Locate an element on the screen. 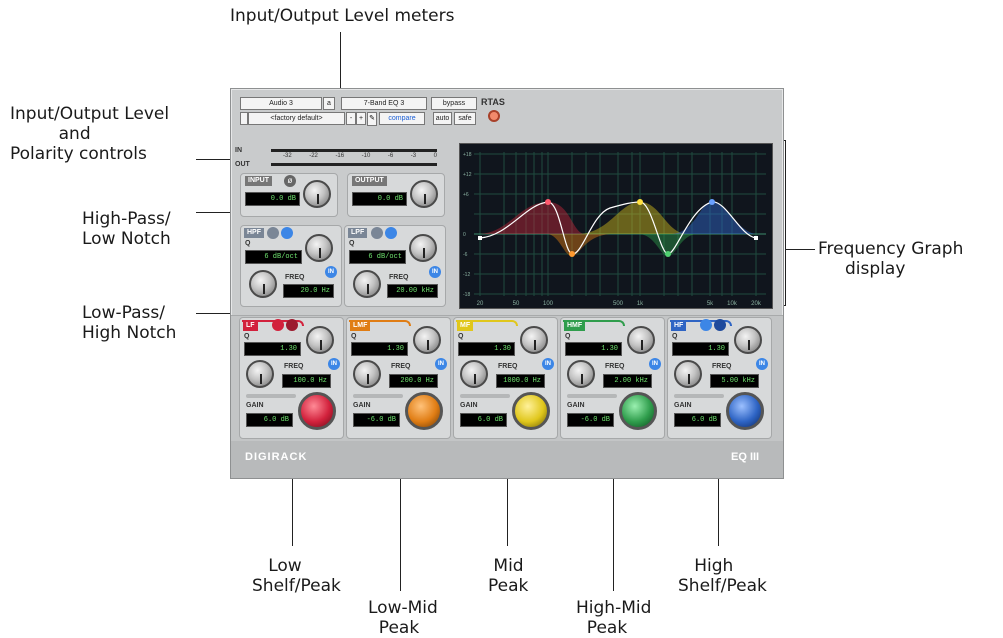 This screenshot has height=638, width=1003. high-notch-type-icon is located at coordinates (391, 233).